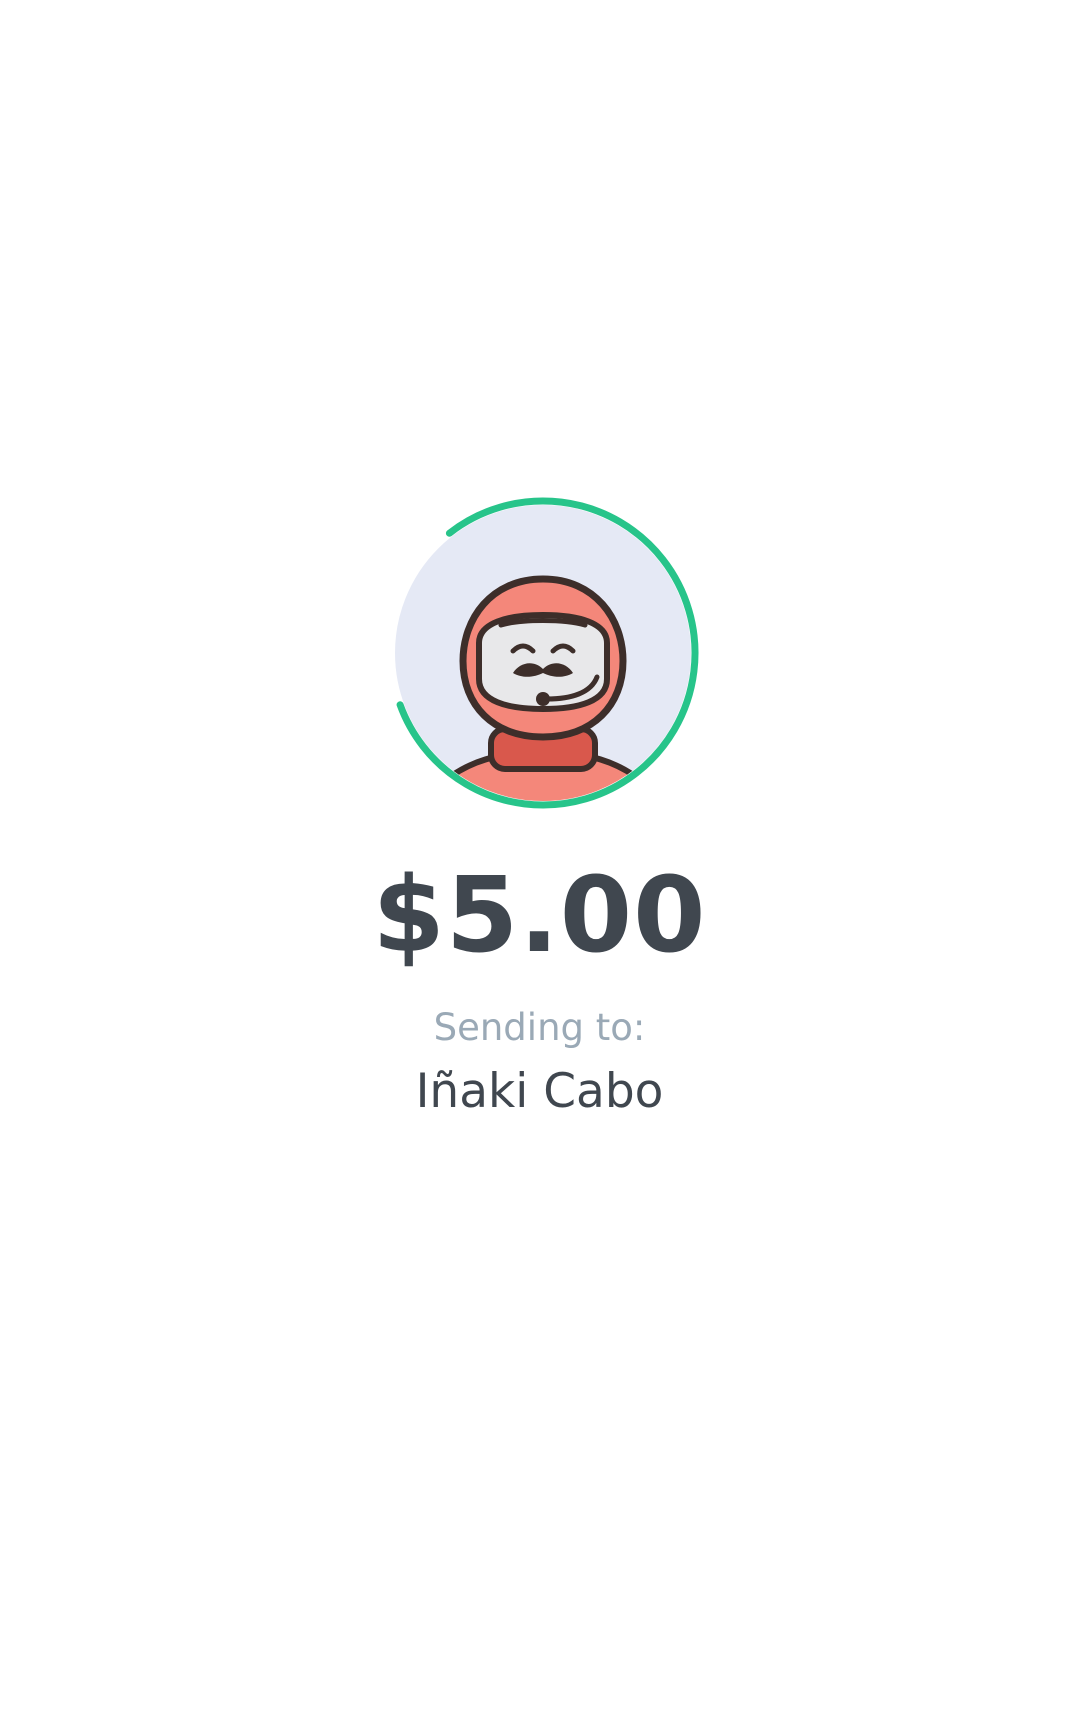  I want to click on avatar-svg, so click(543, 653).